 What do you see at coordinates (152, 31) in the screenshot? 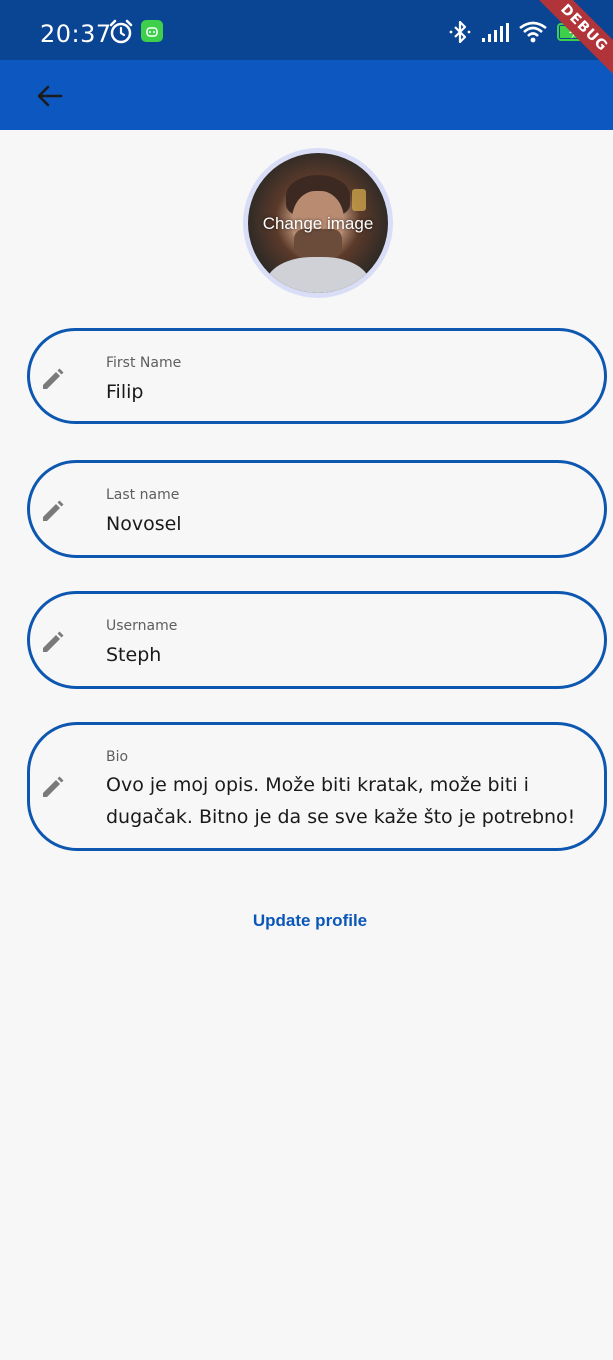
I see `android-notification-icon` at bounding box center [152, 31].